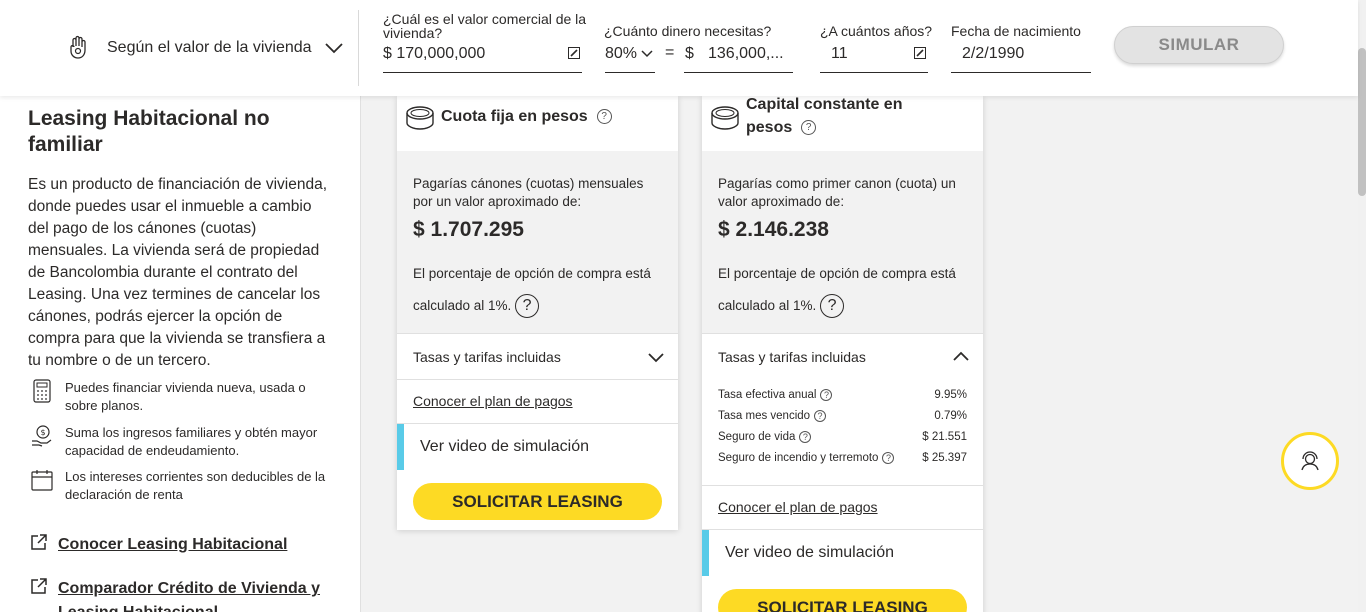 This screenshot has height=612, width=1366. What do you see at coordinates (874, 72) in the screenshot?
I see `anios-underline` at bounding box center [874, 72].